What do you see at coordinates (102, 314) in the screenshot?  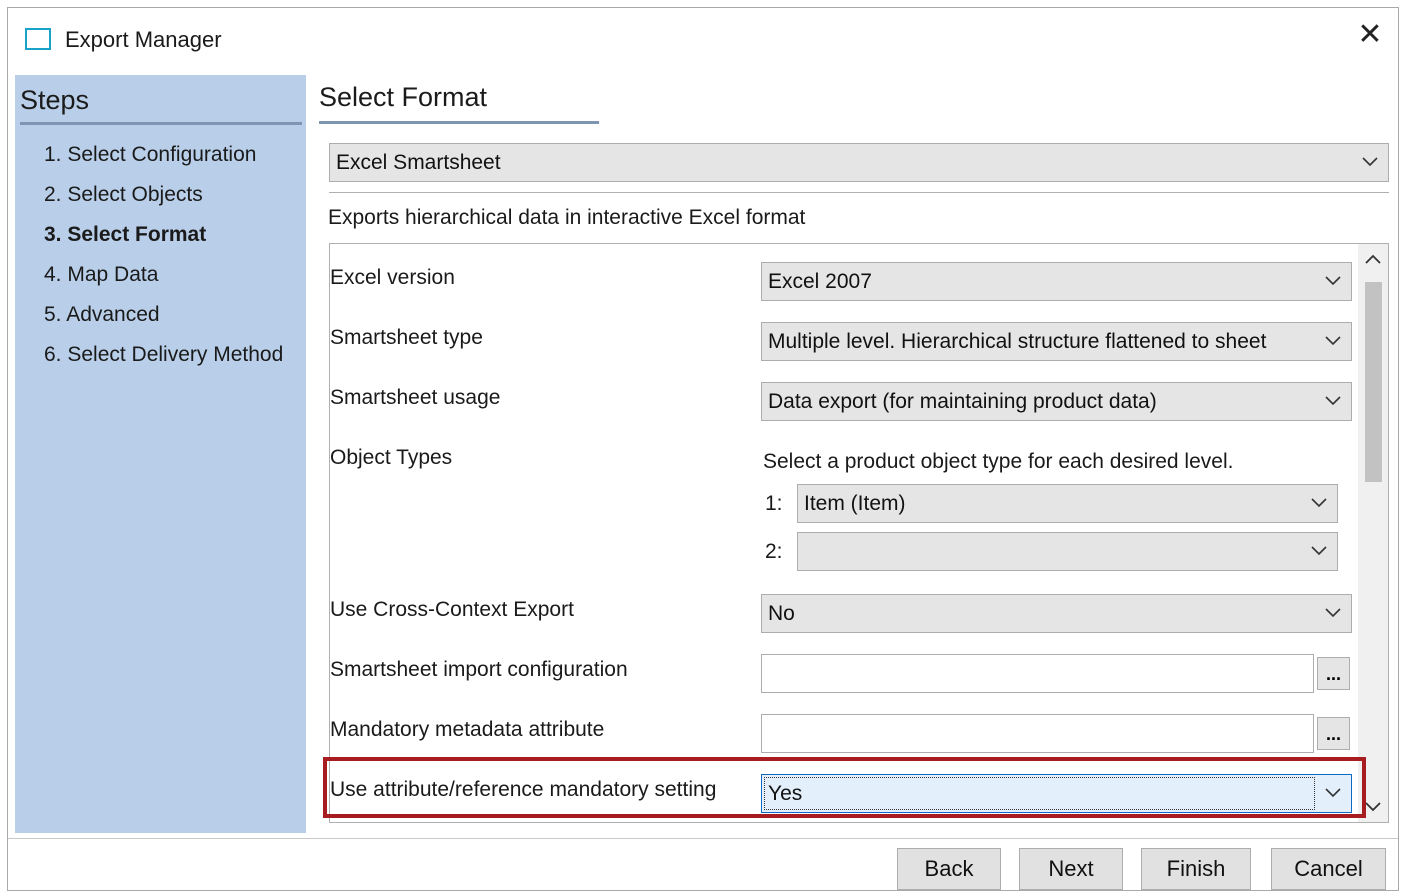 I see `step-item-advanced: 5. Advanced` at bounding box center [102, 314].